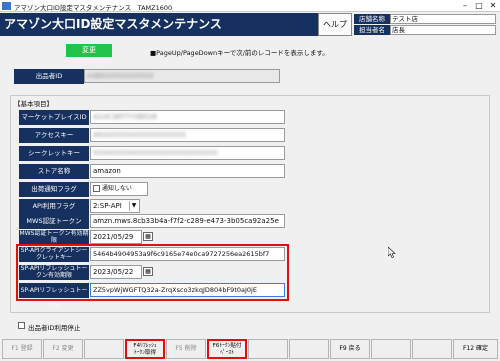 This screenshot has width=500, height=361. I want to click on secret-key-field: XXXXXXXXXXXXXXXXXXXXXXXXXX, so click(187, 153).